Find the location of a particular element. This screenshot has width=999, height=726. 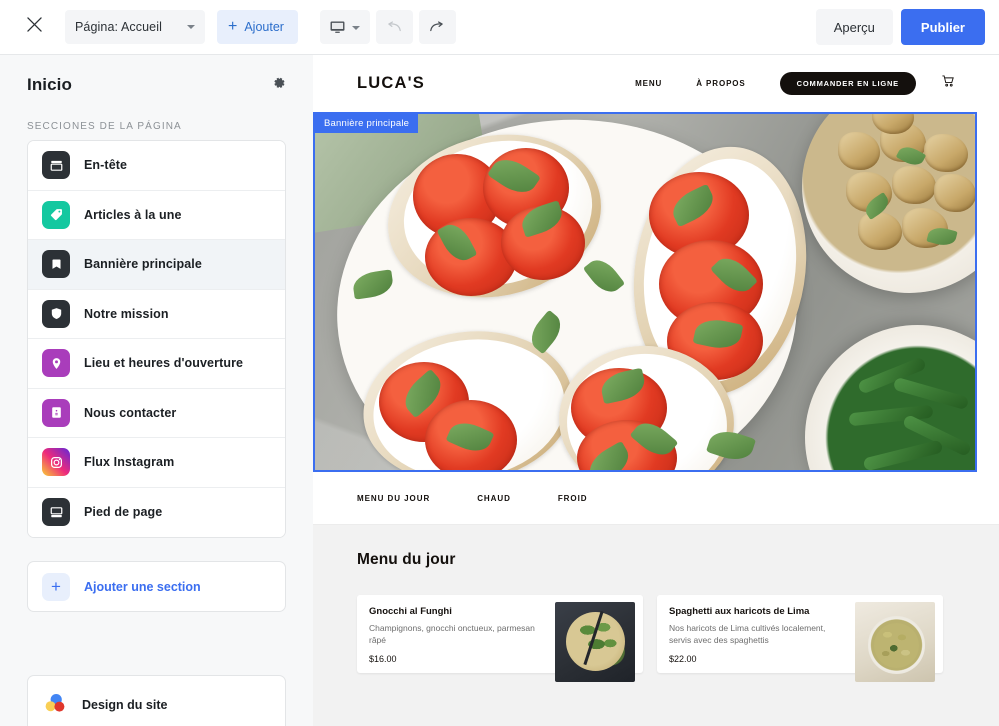

sidebar-item-label: Articles à la une is located at coordinates (133, 214).